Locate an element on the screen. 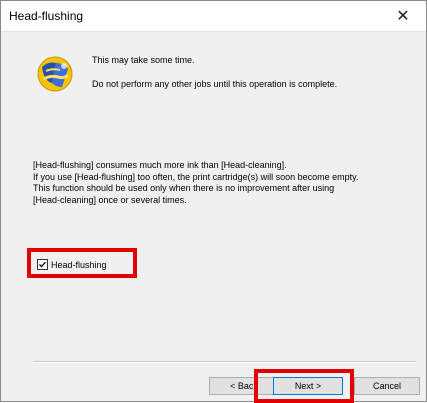 Image resolution: width=427 pixels, height=403 pixels. check-icon is located at coordinates (42, 264).